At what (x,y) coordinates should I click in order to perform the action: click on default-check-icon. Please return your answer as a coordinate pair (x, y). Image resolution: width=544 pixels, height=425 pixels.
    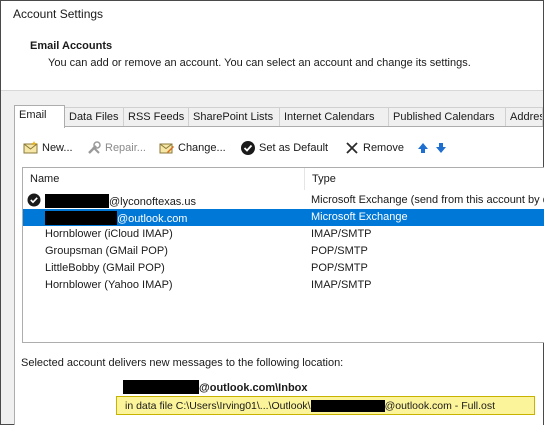
    Looking at the image, I should click on (34, 201).